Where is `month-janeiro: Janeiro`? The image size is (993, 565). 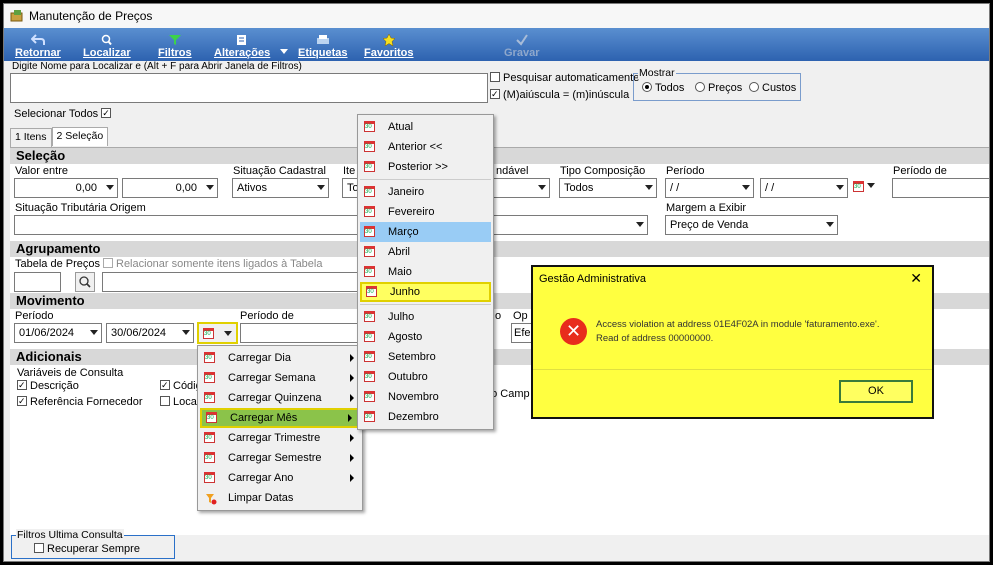 month-janeiro: Janeiro is located at coordinates (425, 192).